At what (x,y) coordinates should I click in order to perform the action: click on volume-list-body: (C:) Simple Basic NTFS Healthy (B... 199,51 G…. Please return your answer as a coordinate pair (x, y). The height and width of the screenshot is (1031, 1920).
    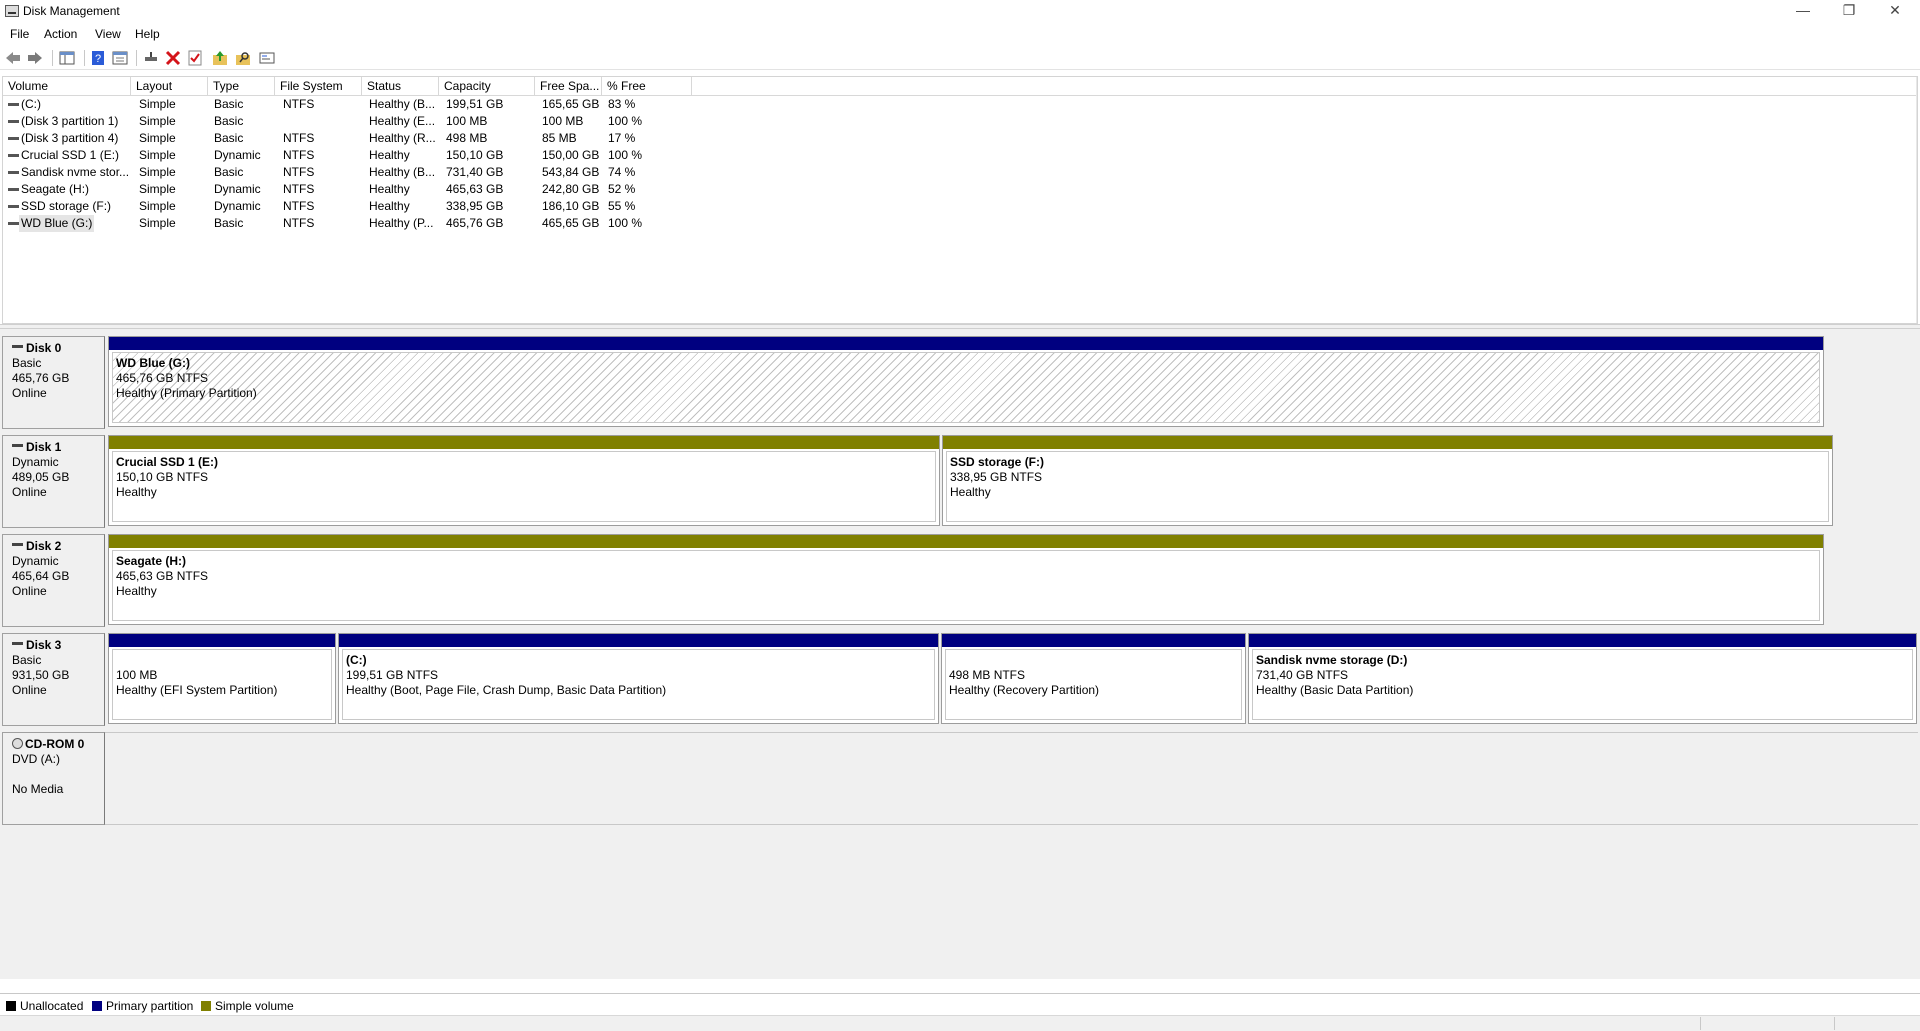
    Looking at the image, I should click on (960, 164).